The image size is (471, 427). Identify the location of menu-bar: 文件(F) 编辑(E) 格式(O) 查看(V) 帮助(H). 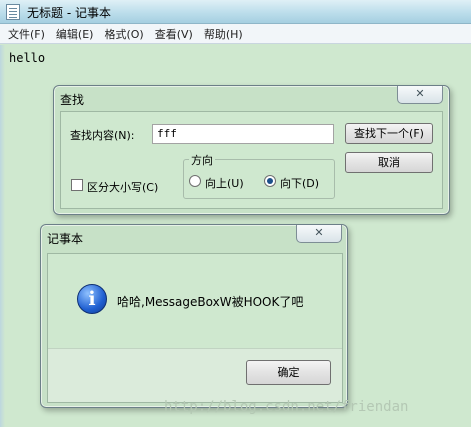
(235, 34).